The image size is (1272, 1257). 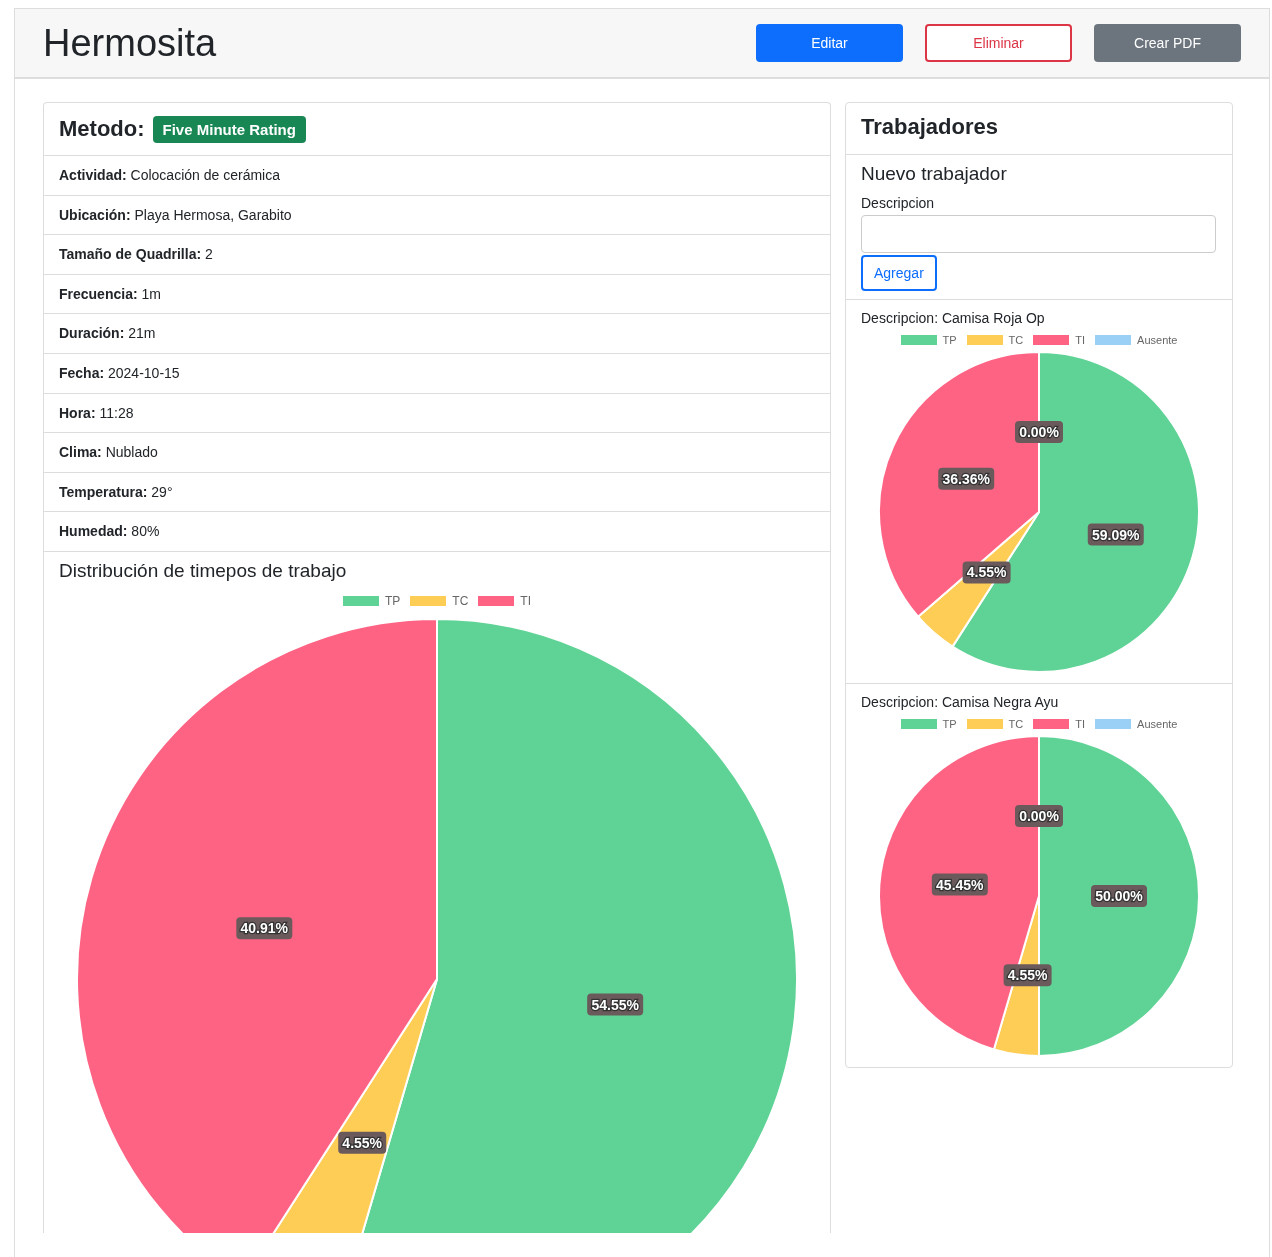 I want to click on method-label: Metodo:, so click(x=102, y=129).